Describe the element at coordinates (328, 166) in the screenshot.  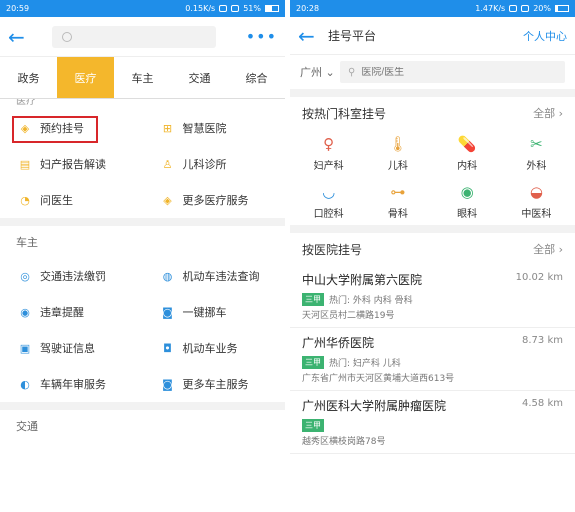
I see `department-label: 妇产科` at that location.